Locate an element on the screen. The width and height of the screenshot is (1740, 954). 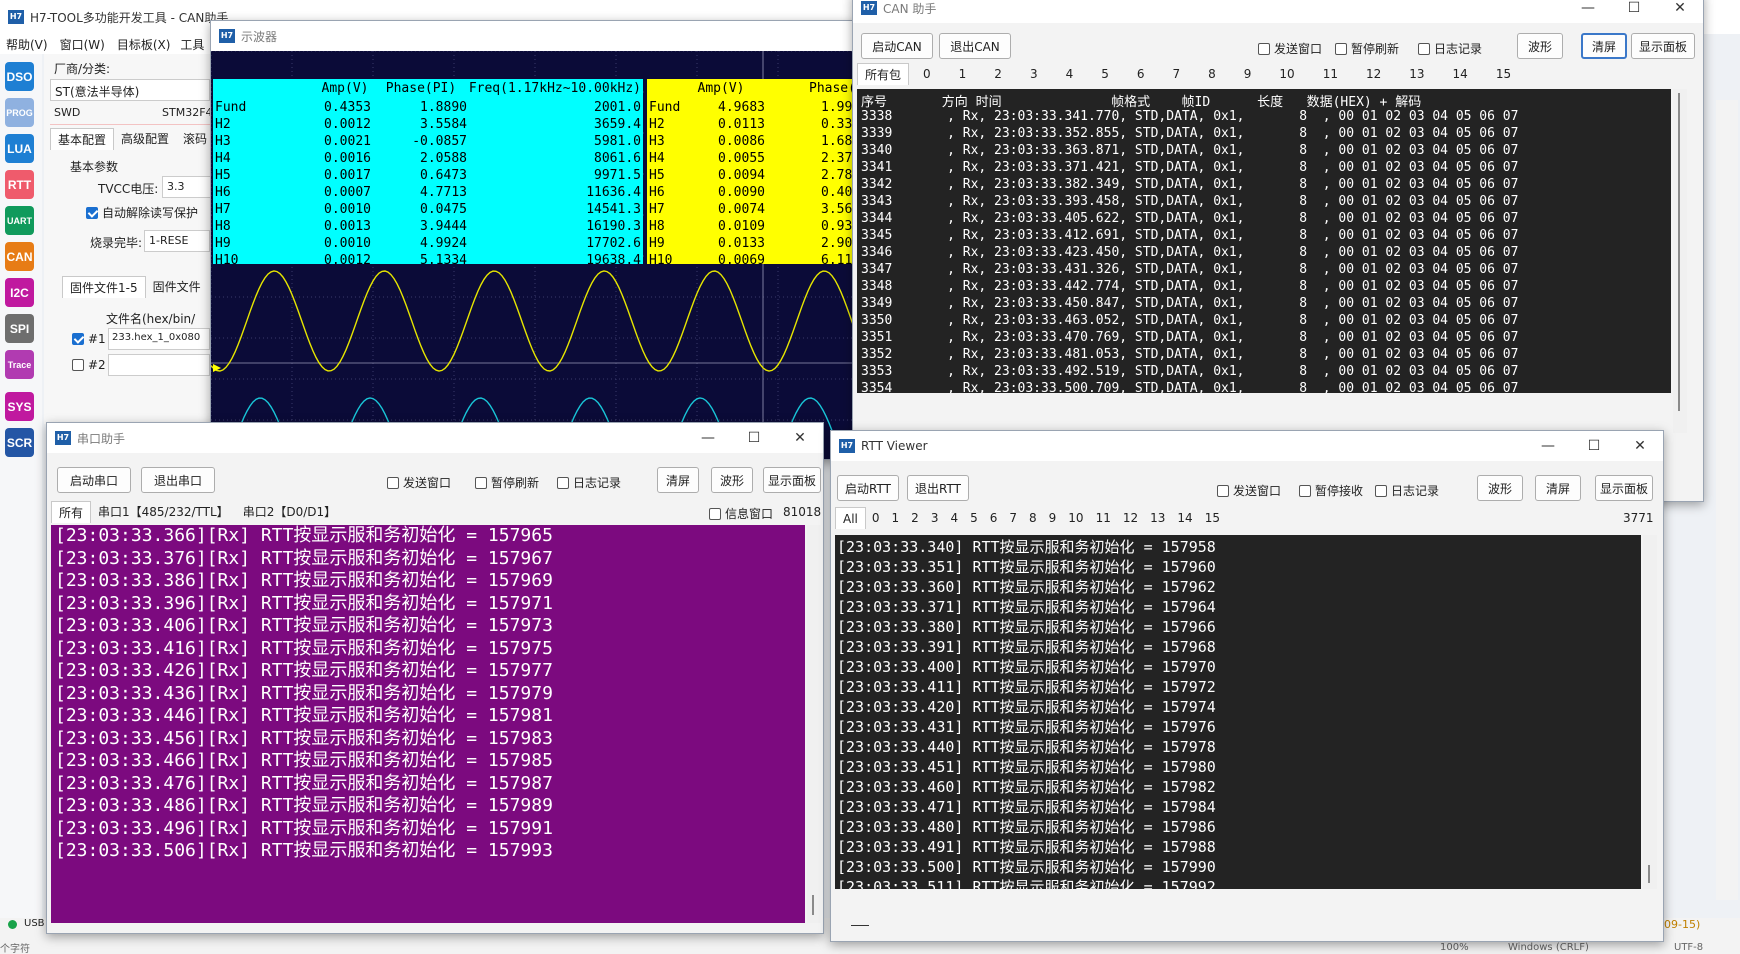
tab-rtt-channel-7: 6 is located at coordinates (994, 518).